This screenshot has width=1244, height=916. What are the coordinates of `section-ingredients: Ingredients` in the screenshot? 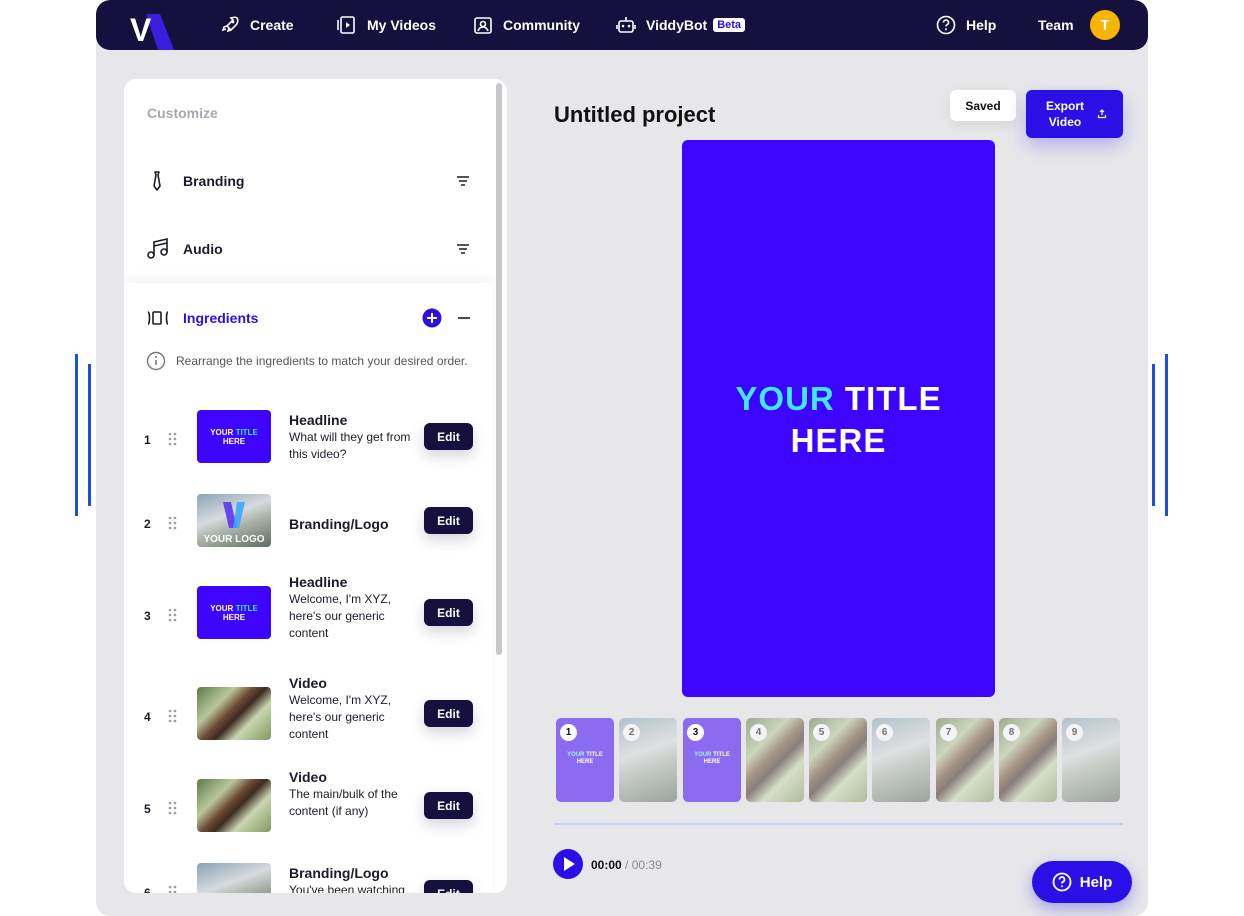 It's located at (308, 318).